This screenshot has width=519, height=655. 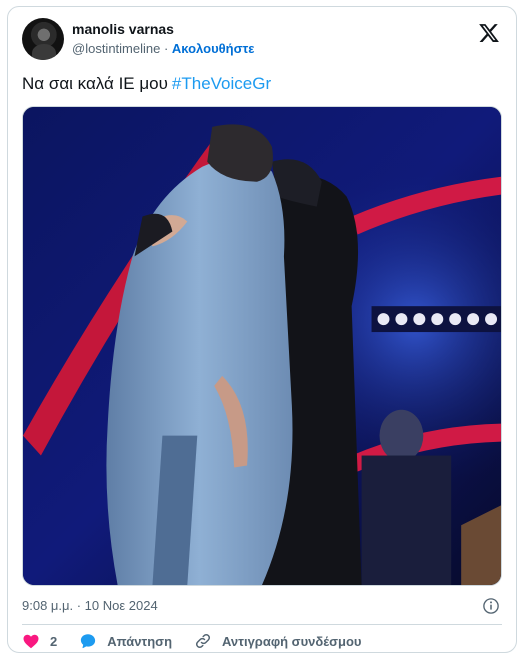 What do you see at coordinates (262, 606) in the screenshot?
I see `tweet-meta: 9:08 μ.μ. · 10 Νοε 2024` at bounding box center [262, 606].